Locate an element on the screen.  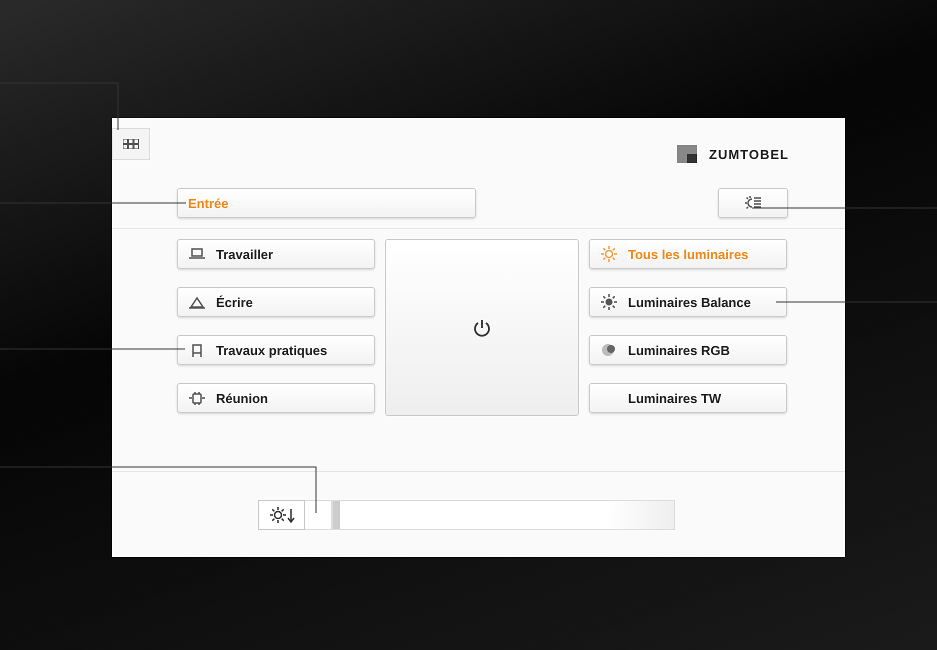
scene-button: Travailler is located at coordinates (276, 254).